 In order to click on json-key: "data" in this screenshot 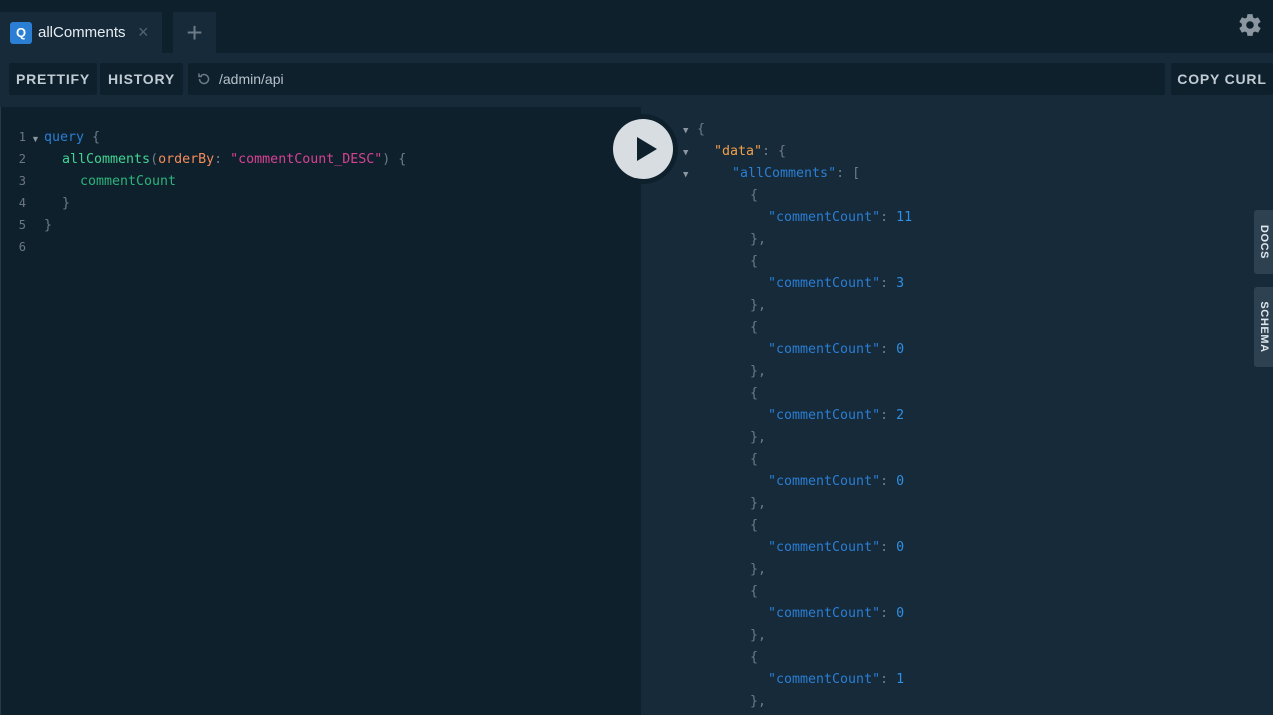, I will do `click(738, 151)`.